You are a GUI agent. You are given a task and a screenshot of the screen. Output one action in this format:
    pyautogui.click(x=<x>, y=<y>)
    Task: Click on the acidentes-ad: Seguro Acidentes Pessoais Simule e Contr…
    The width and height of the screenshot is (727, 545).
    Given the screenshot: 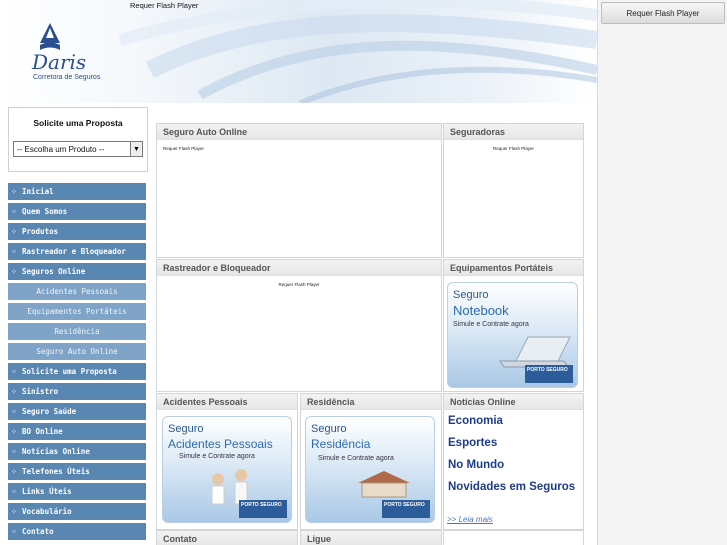 What is the action you would take?
    pyautogui.click(x=227, y=469)
    